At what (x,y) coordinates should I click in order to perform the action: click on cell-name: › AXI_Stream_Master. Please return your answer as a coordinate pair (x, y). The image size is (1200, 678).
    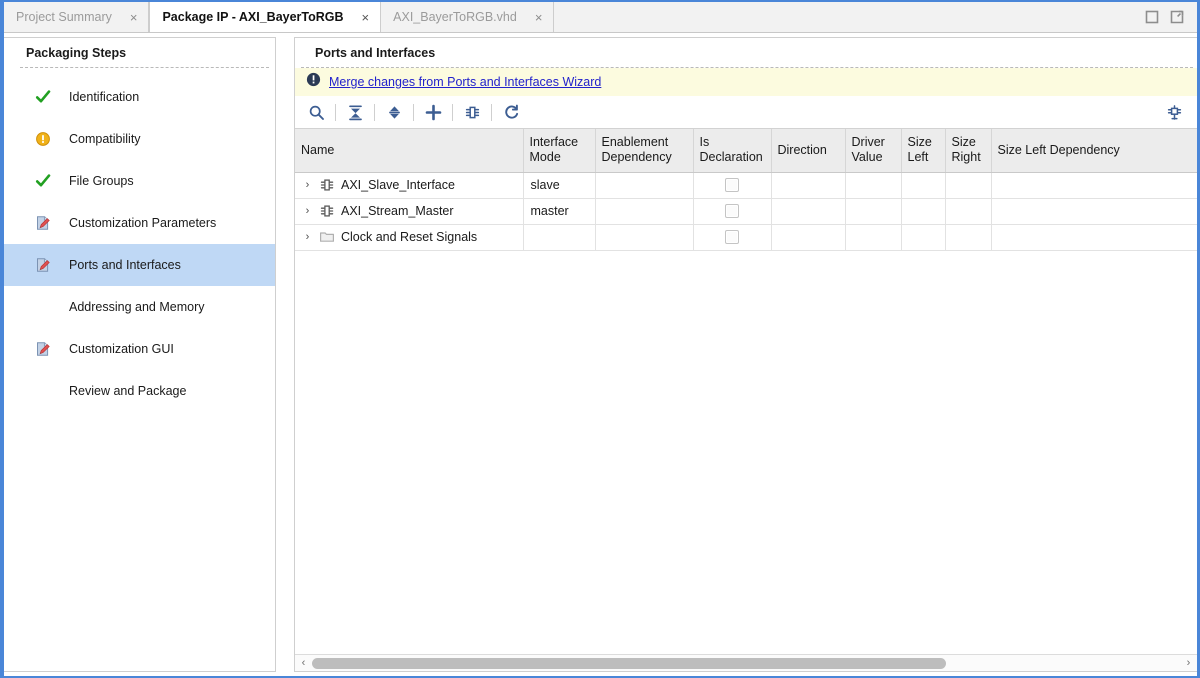
    Looking at the image, I should click on (409, 211).